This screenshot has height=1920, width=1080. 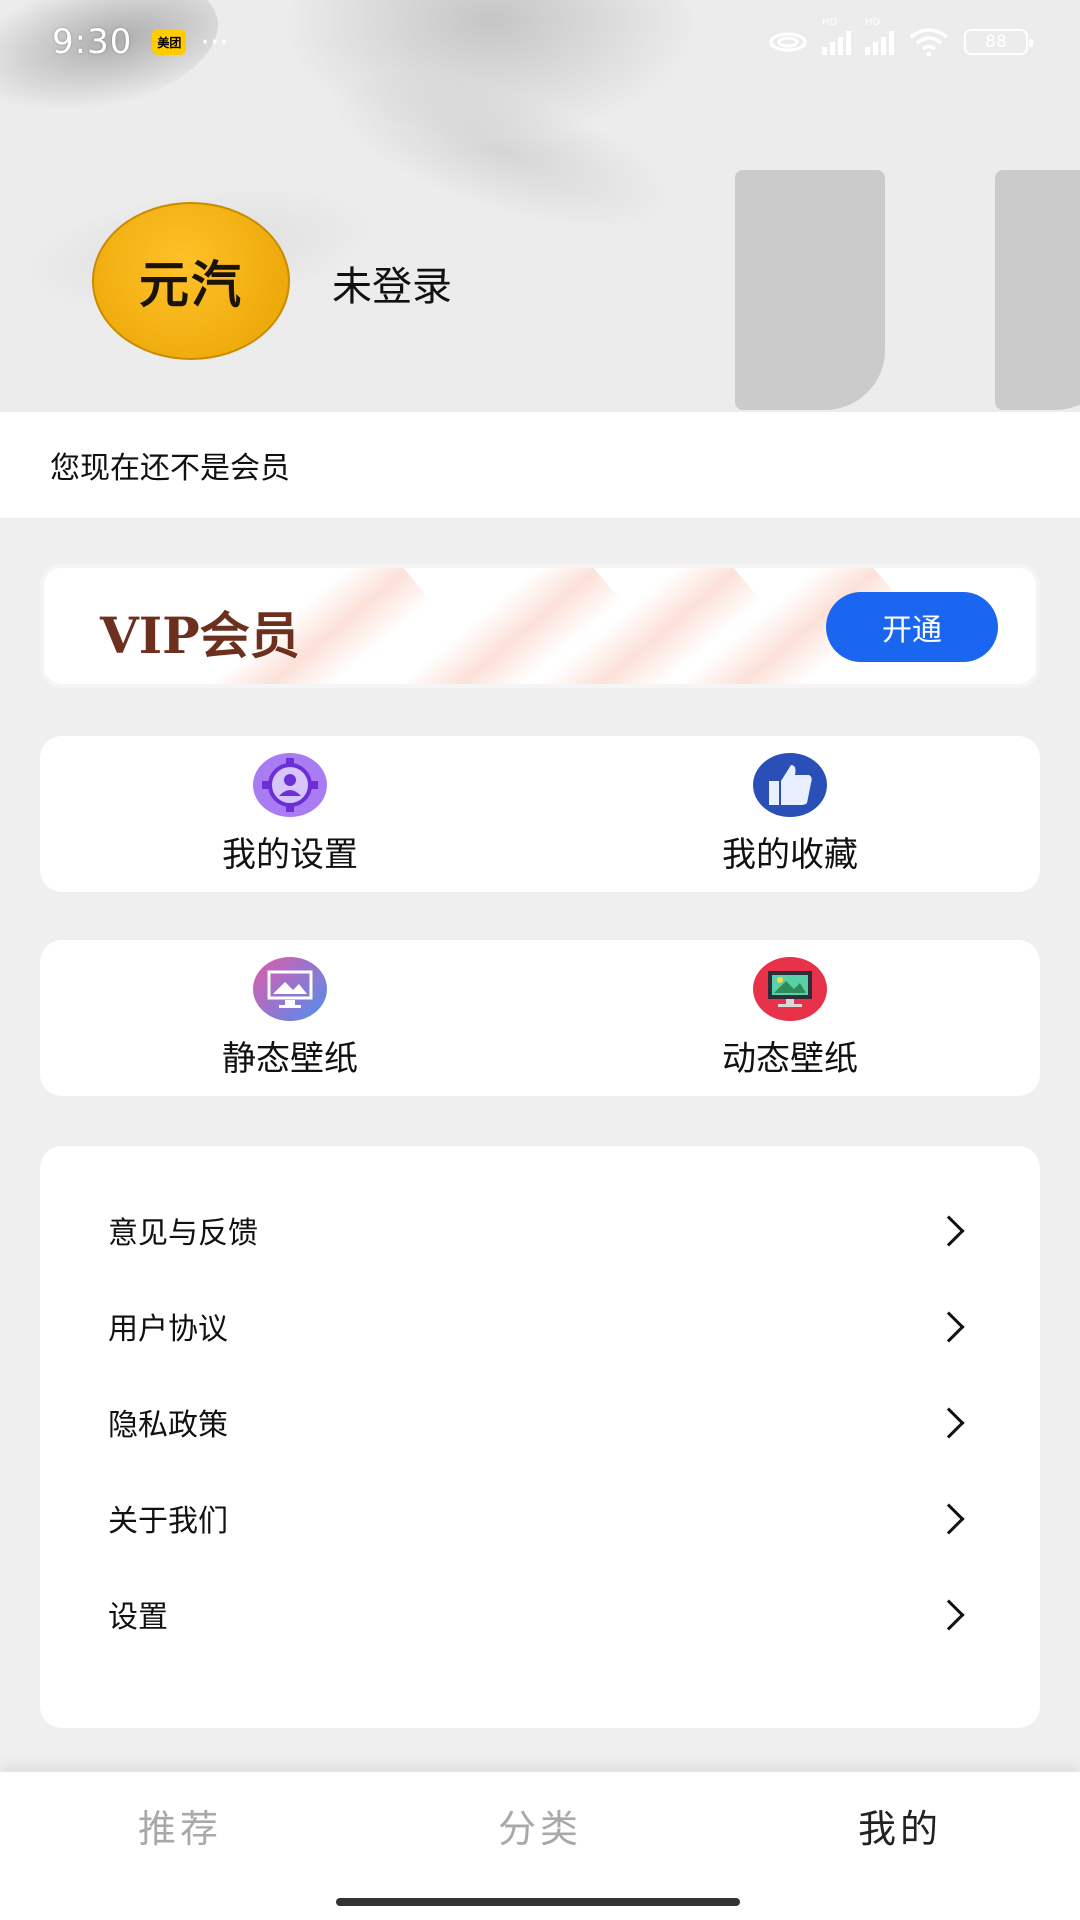 What do you see at coordinates (540, 1518) in the screenshot?
I see `menu-item-about-us: 关于我们` at bounding box center [540, 1518].